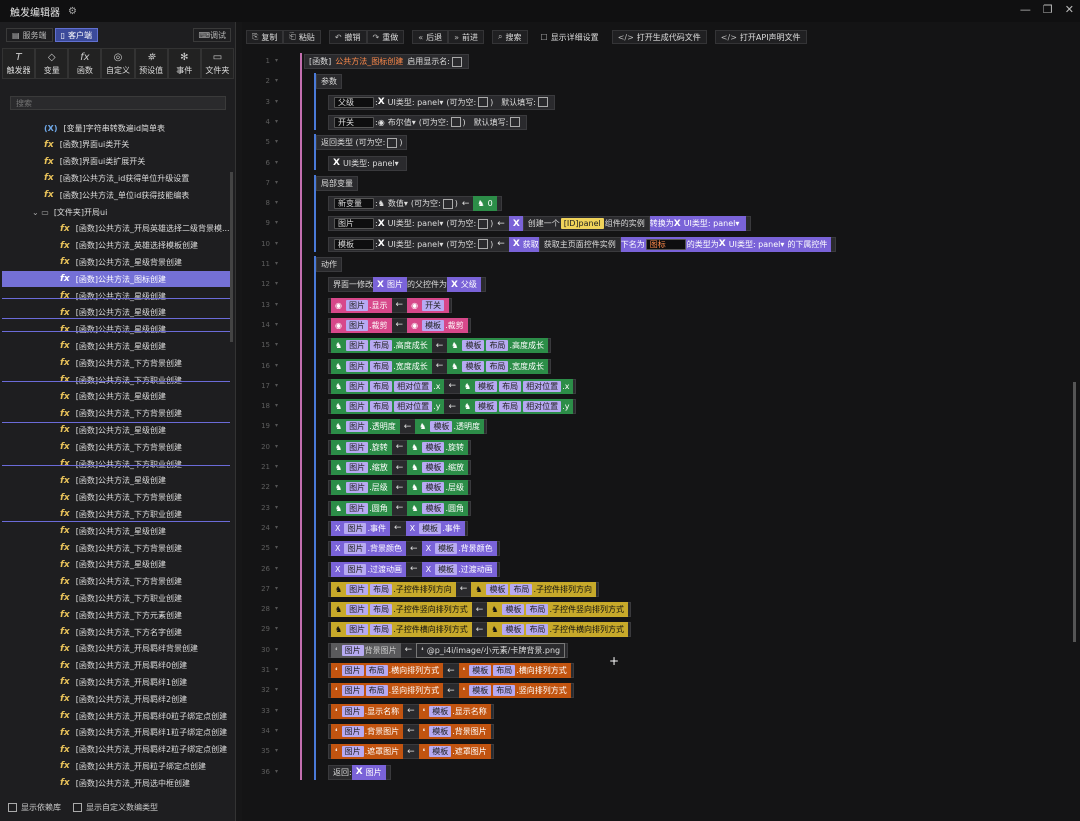 The image size is (1080, 821). I want to click on assign-block: ♞ 图片 .旋转 ← ♞ 模板 .旋转, so click(399, 447).